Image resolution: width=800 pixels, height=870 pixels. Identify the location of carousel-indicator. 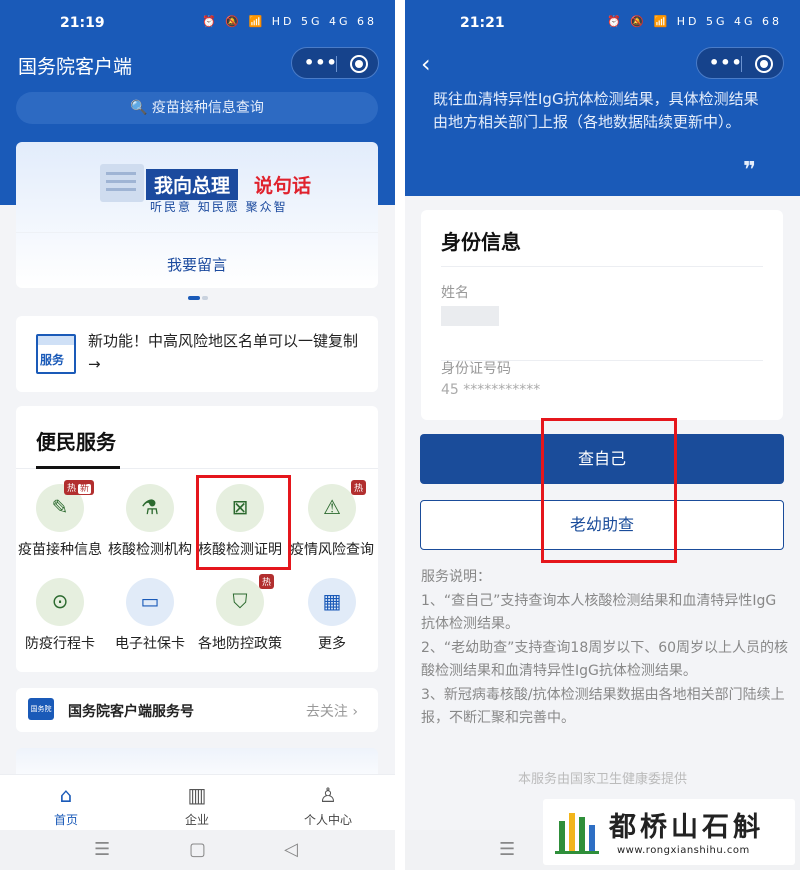
(198, 298).